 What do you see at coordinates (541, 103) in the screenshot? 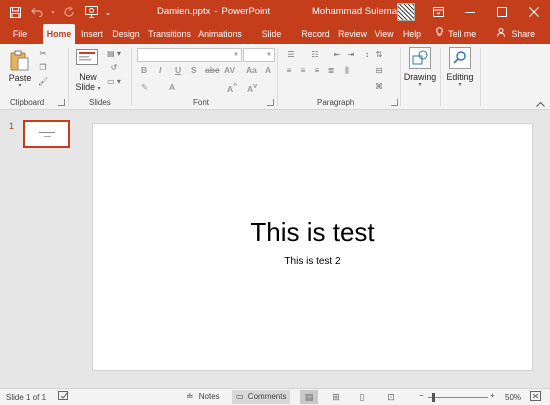
I see `collapse-ribbon-icon` at bounding box center [541, 103].